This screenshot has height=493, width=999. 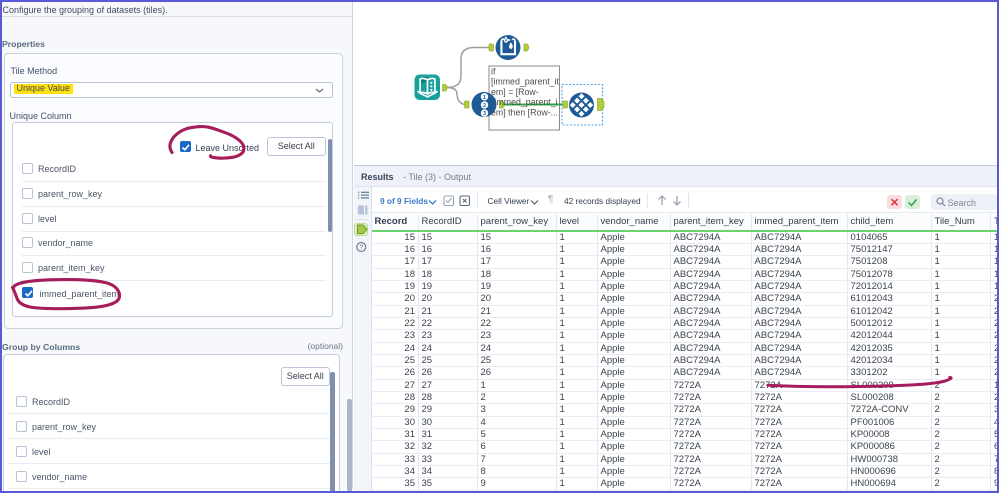 What do you see at coordinates (515, 92) in the screenshot?
I see `svg-text: em] = [Row-` at bounding box center [515, 92].